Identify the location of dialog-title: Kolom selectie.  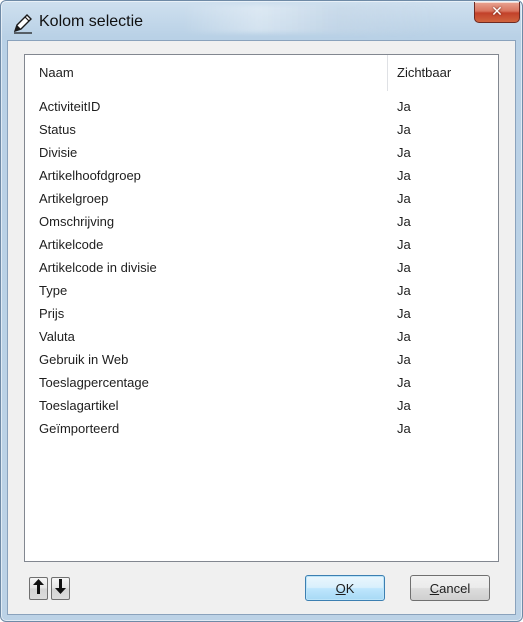
(91, 21).